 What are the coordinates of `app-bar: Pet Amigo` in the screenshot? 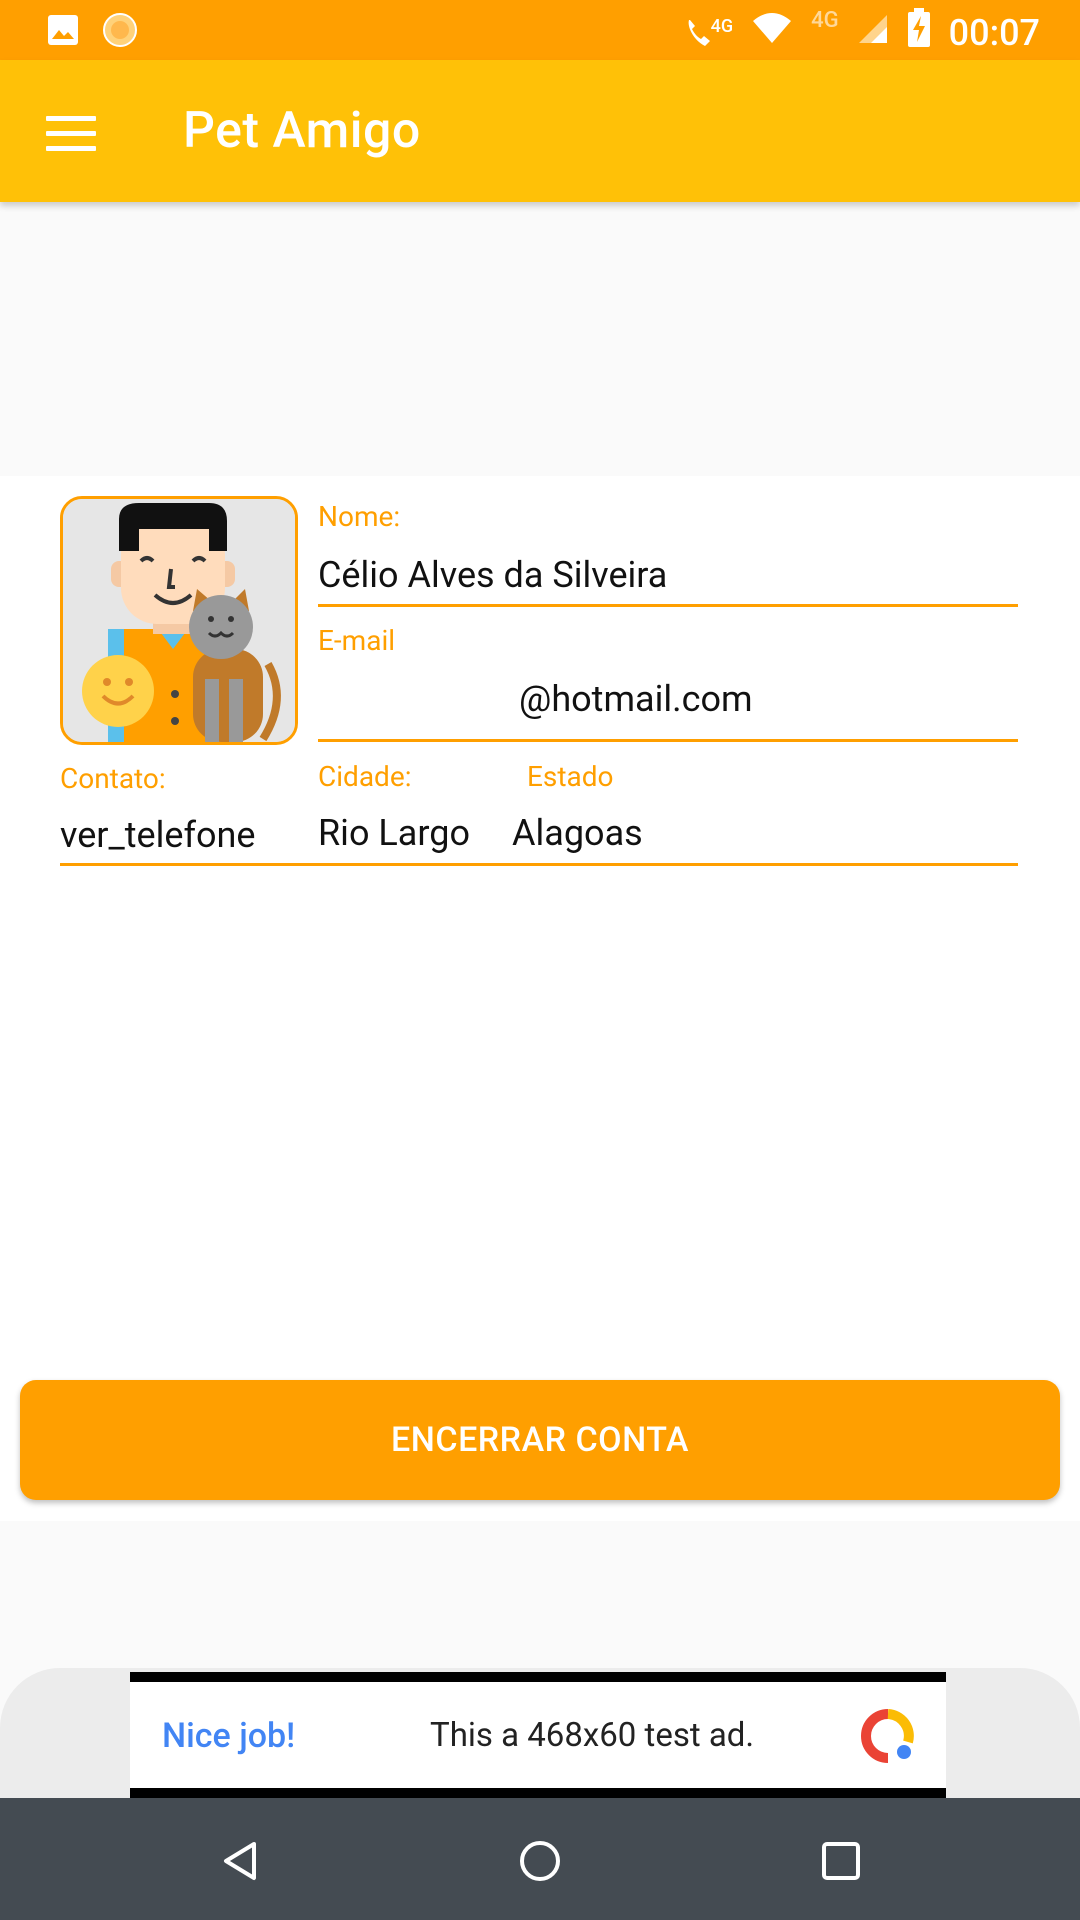 It's located at (540, 131).